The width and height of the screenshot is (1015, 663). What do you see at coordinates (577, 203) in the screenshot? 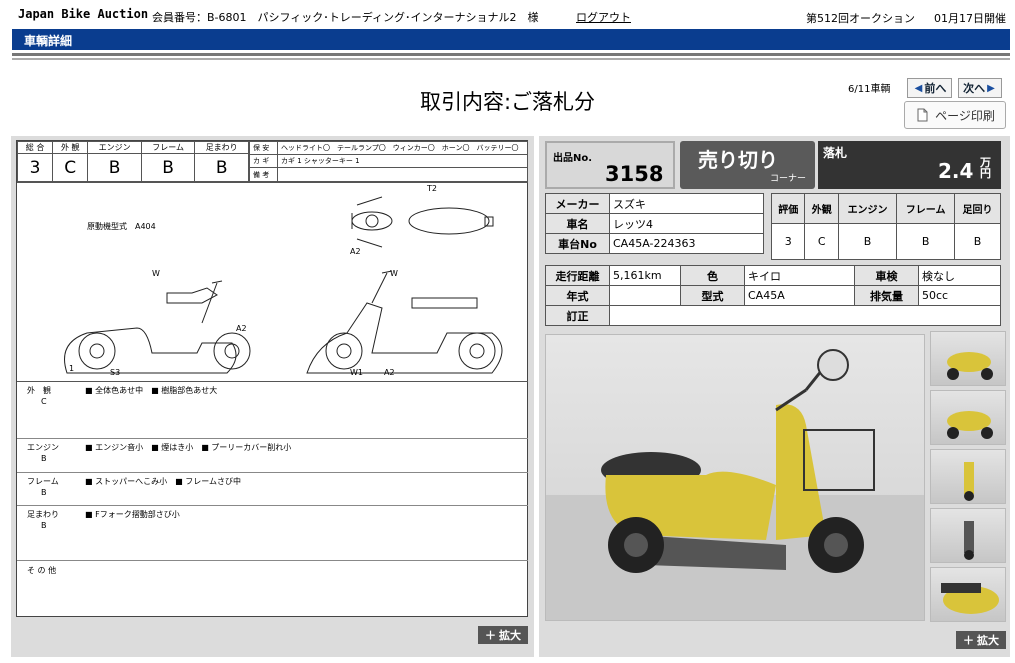
I see `cell-label: メーカー` at bounding box center [577, 203].